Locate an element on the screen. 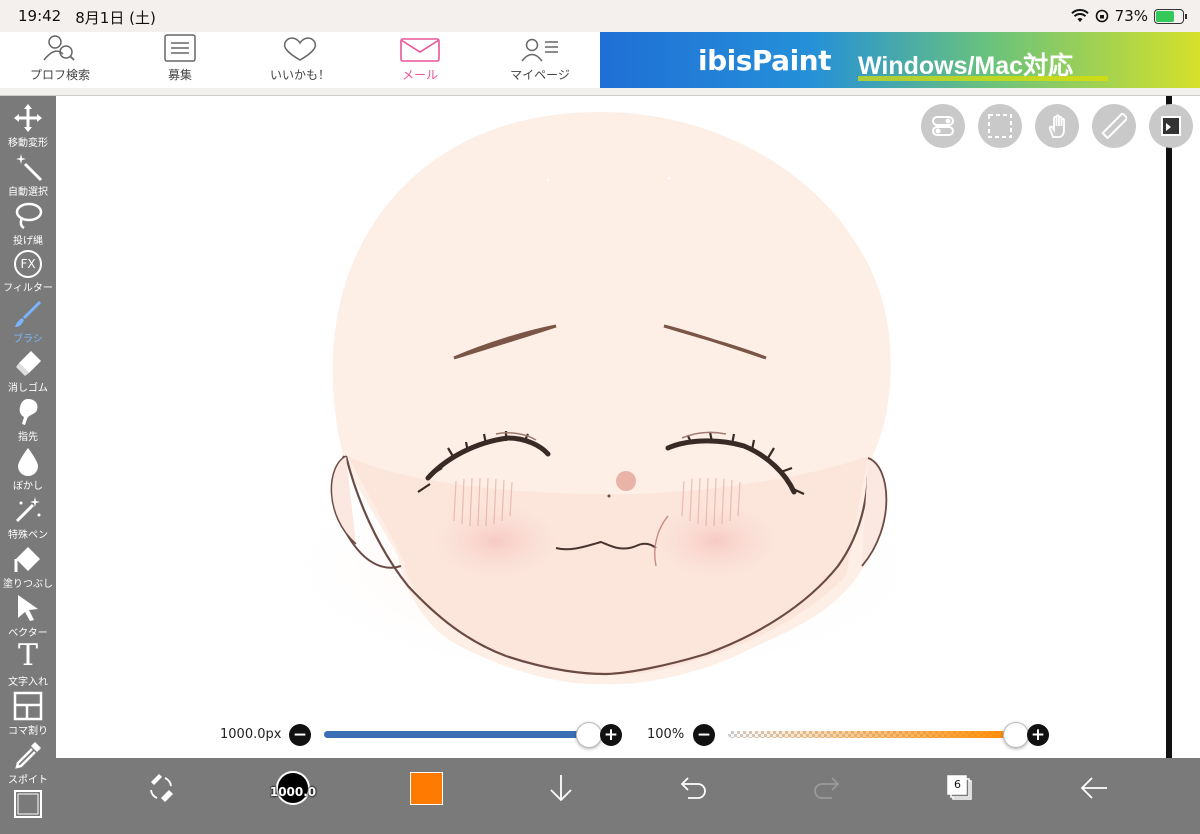 This screenshot has width=1200, height=834. fill-icon is located at coordinates (27, 559).